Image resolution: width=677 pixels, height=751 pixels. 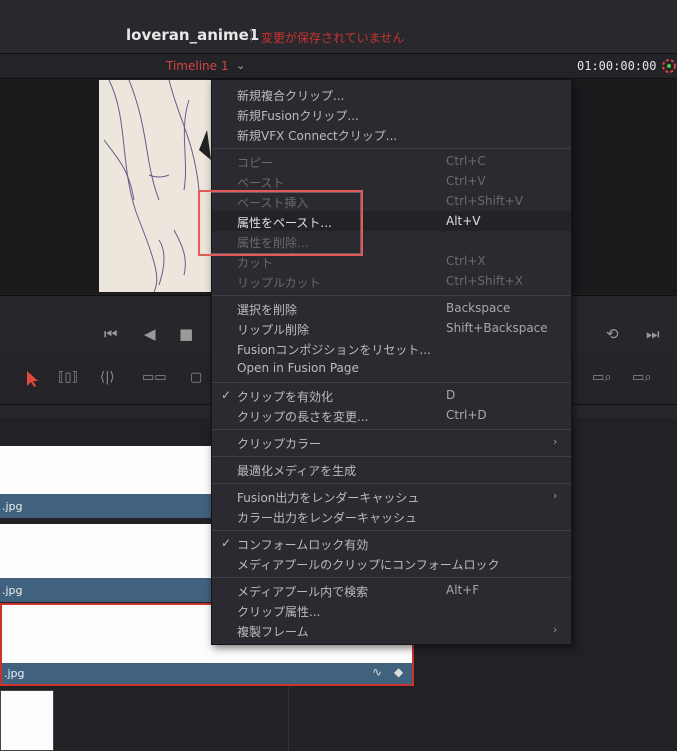 I want to click on timecode-display: 01:00:00:00, so click(x=617, y=66).